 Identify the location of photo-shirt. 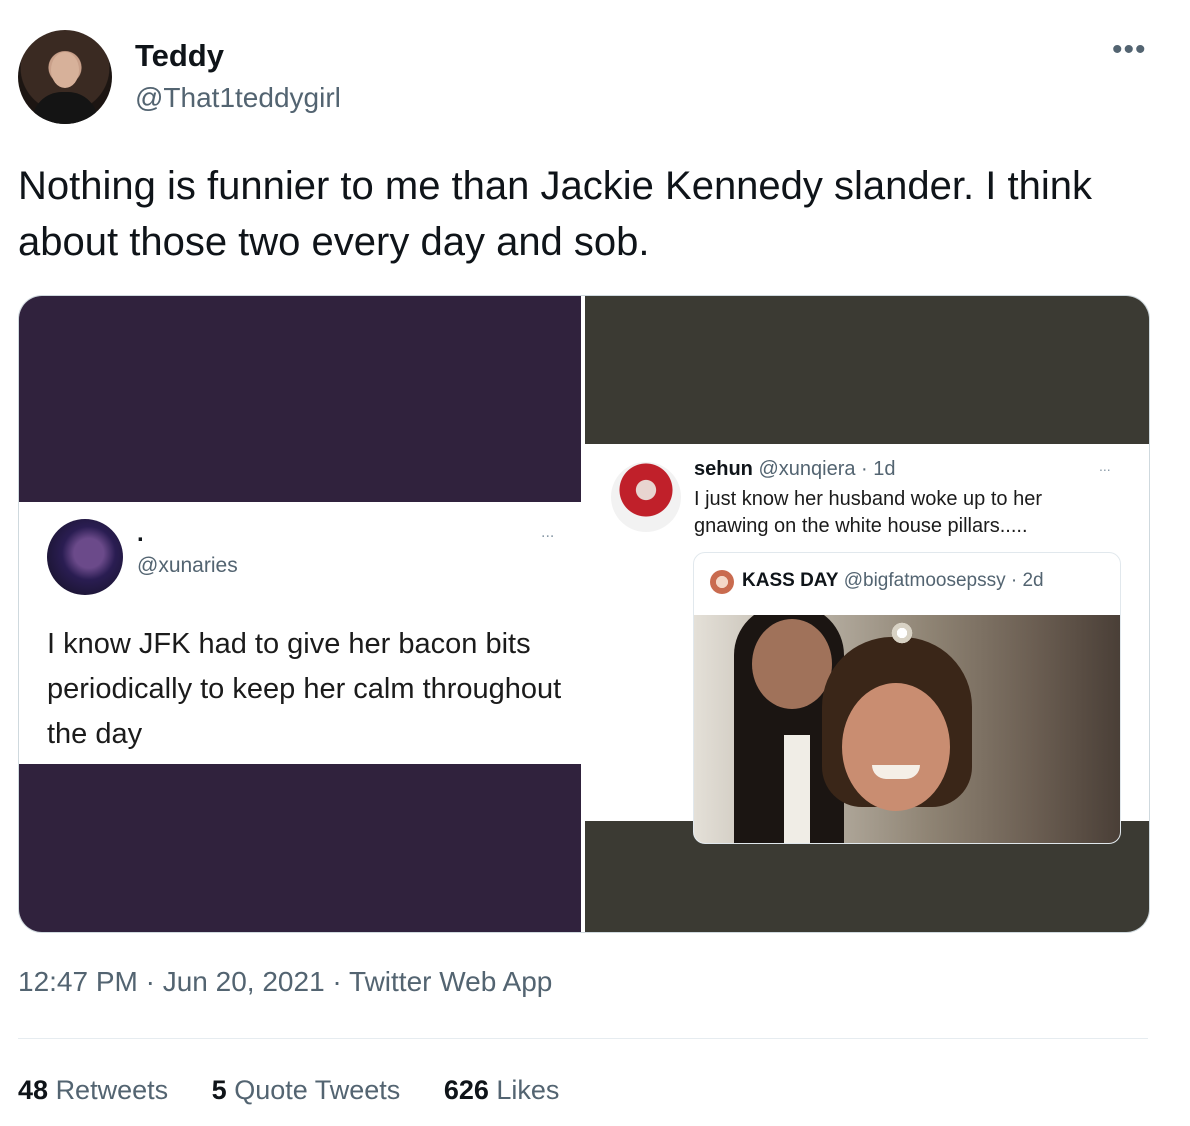
(797, 789).